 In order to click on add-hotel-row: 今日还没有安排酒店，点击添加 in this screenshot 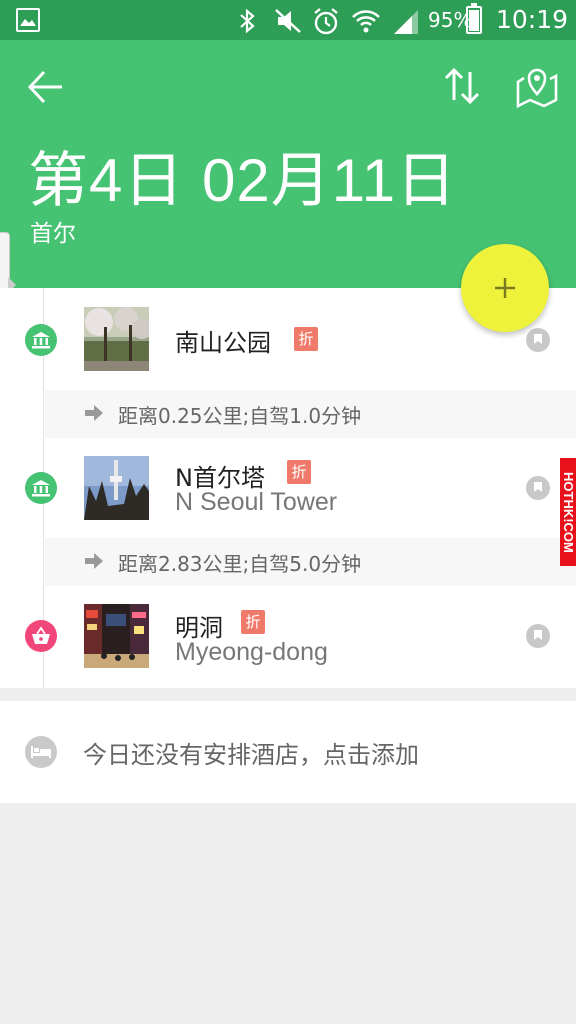, I will do `click(288, 752)`.